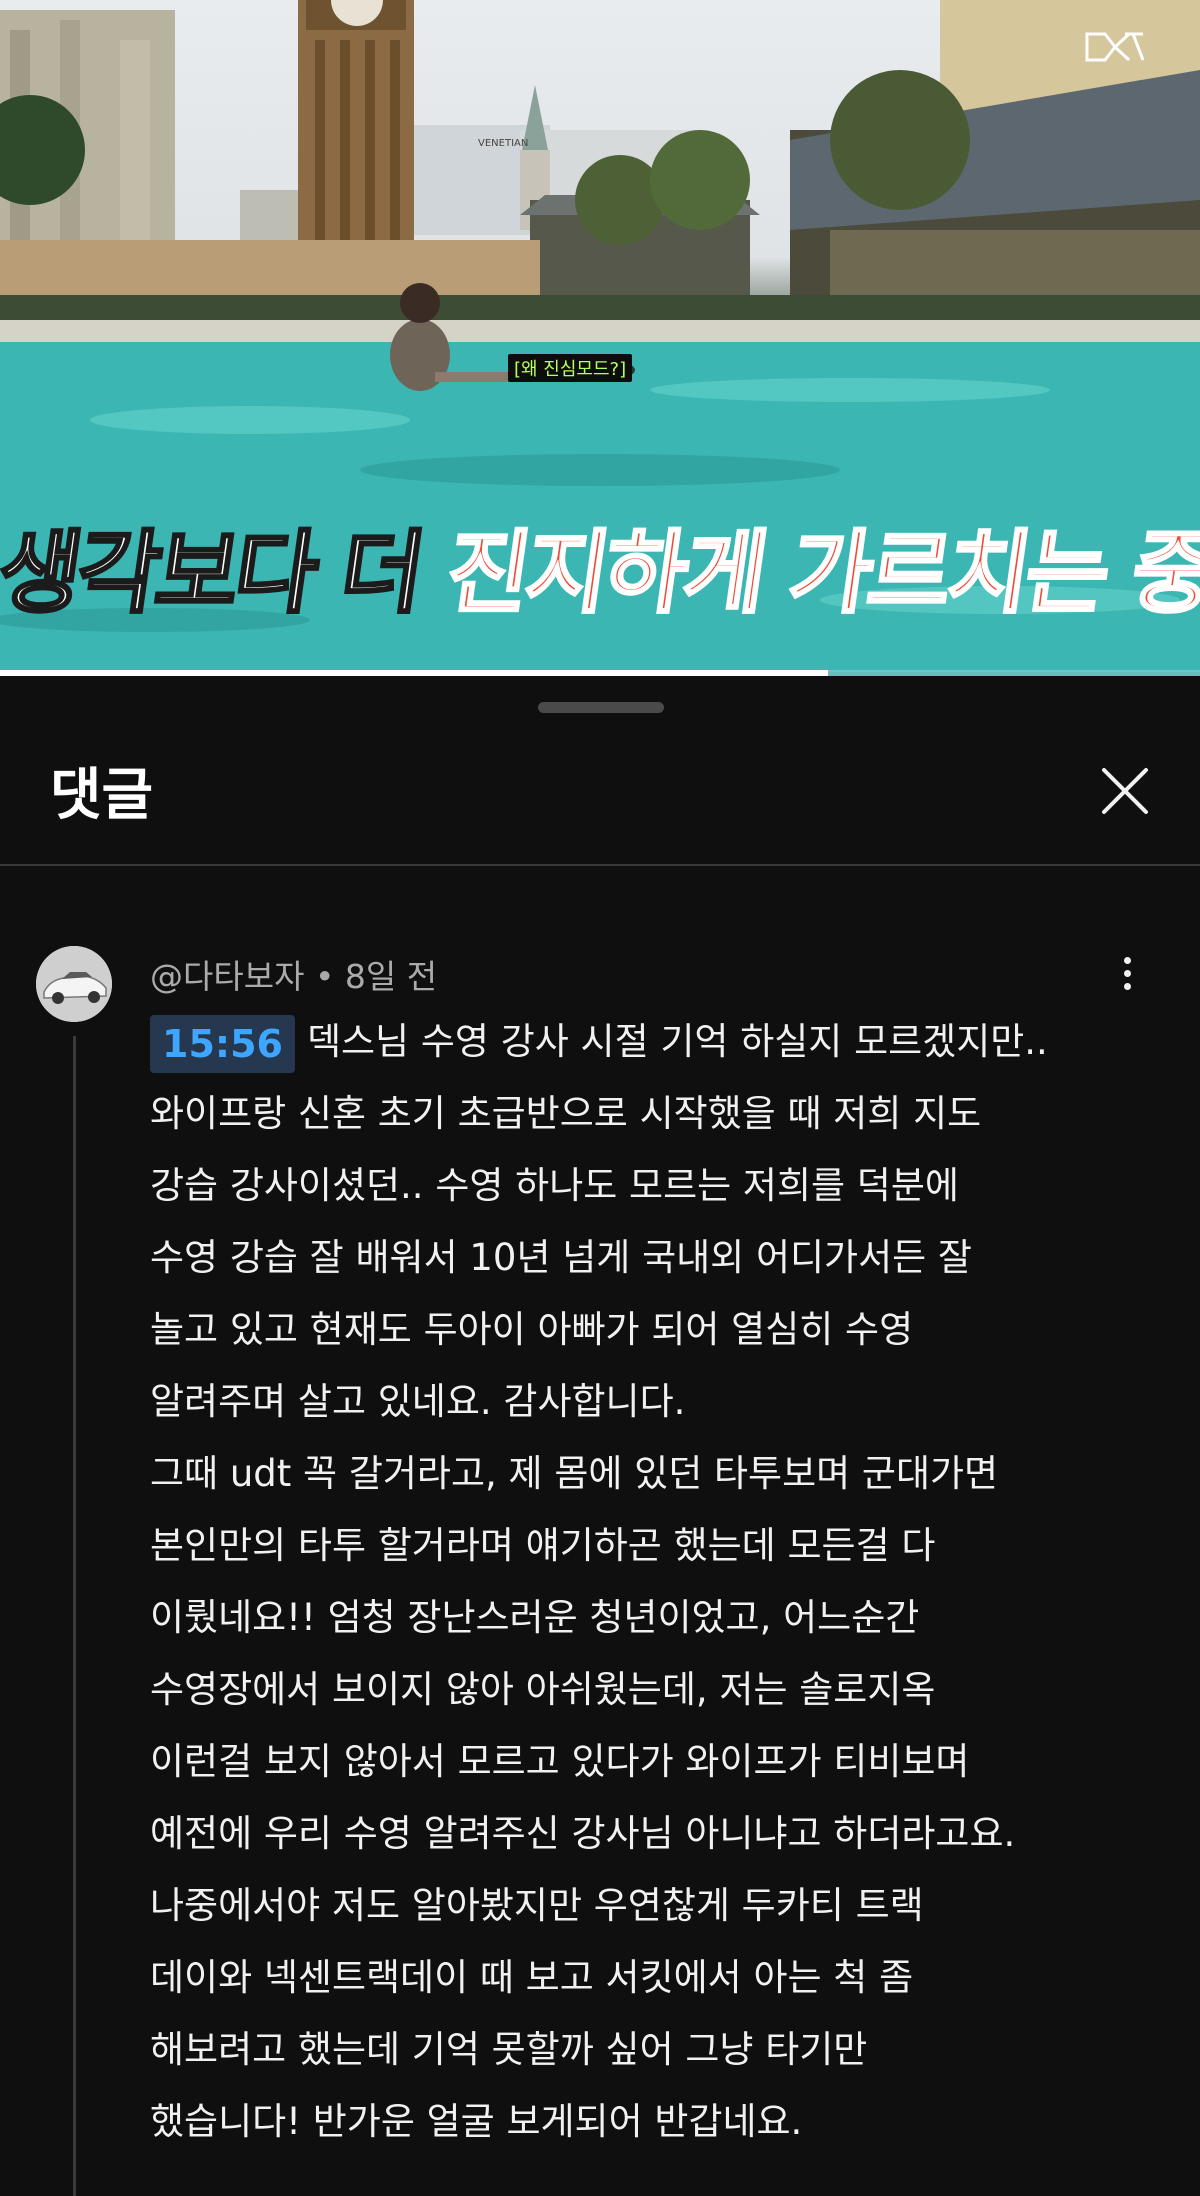  Describe the element at coordinates (535, 1617) in the screenshot. I see `comment-line: 이뤘네요!! 엄청 장난스러운 청년이었고, 어느순간` at that location.